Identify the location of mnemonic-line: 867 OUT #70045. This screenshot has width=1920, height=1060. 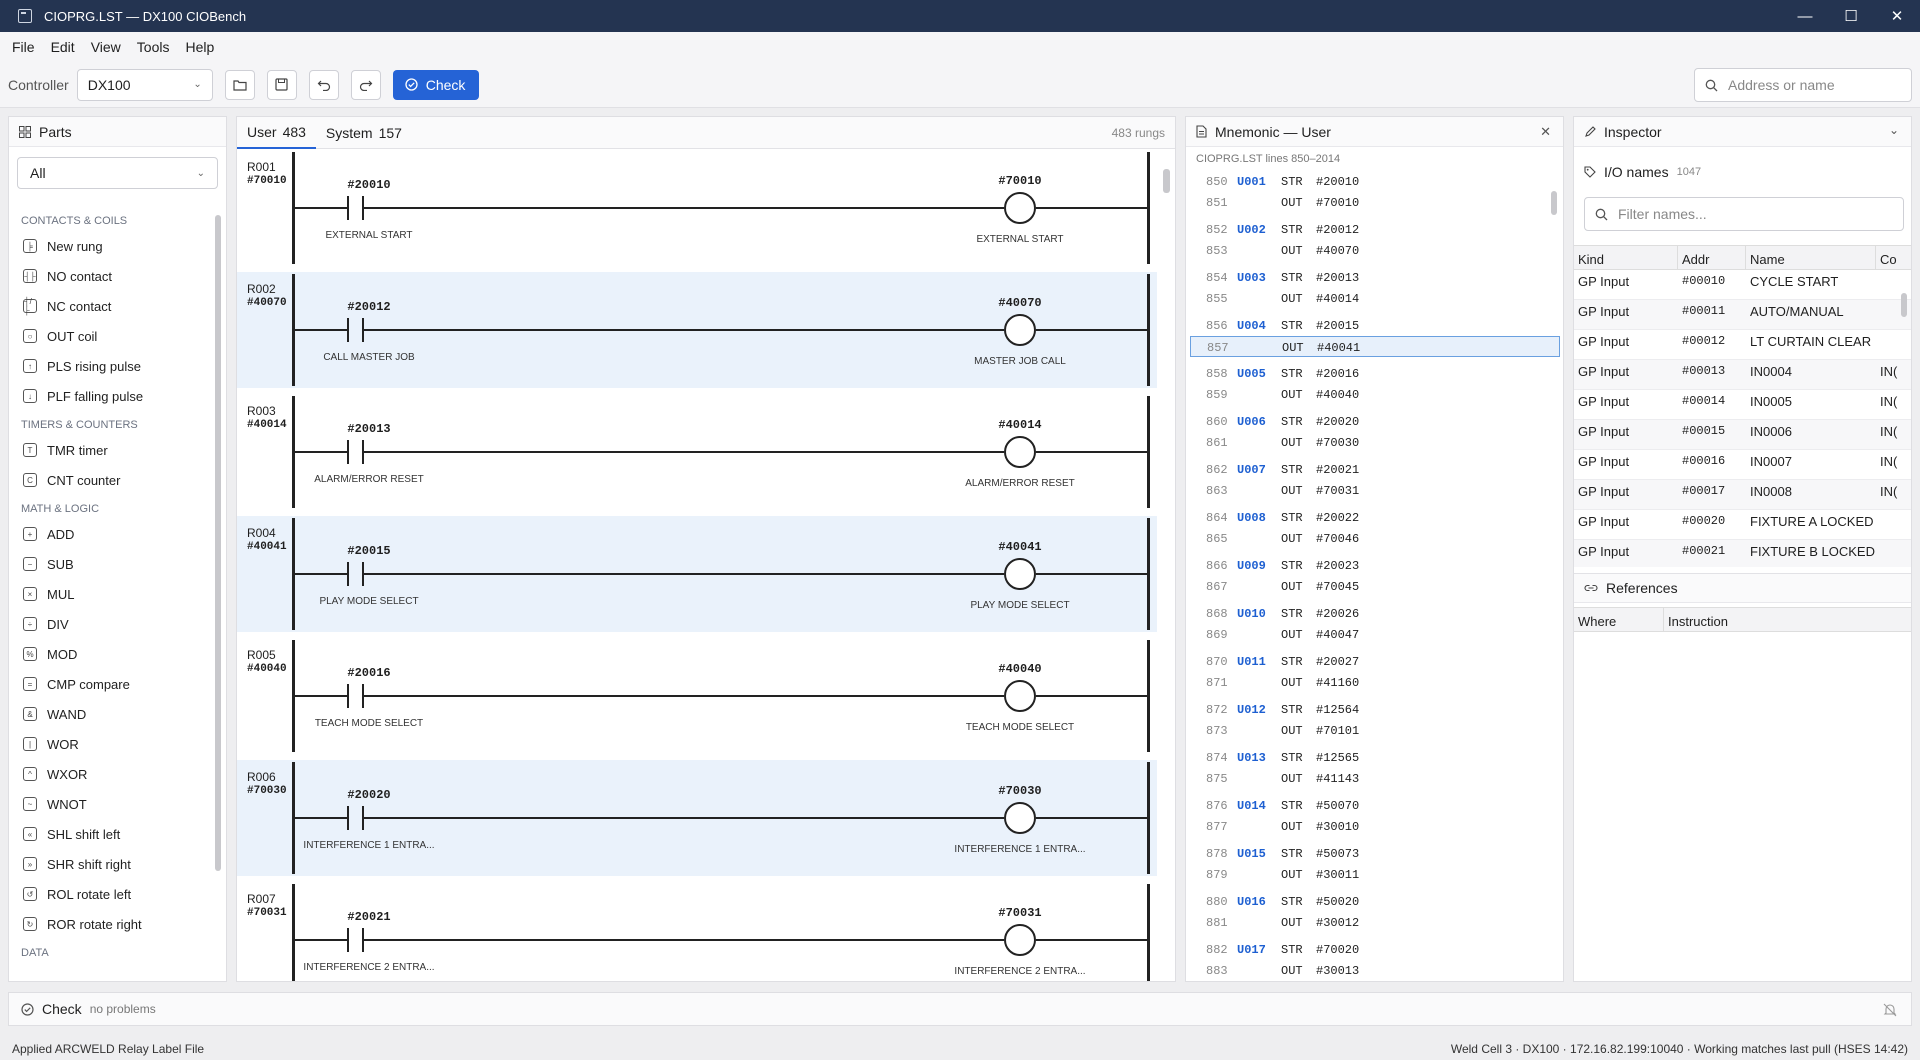
(1375, 586).